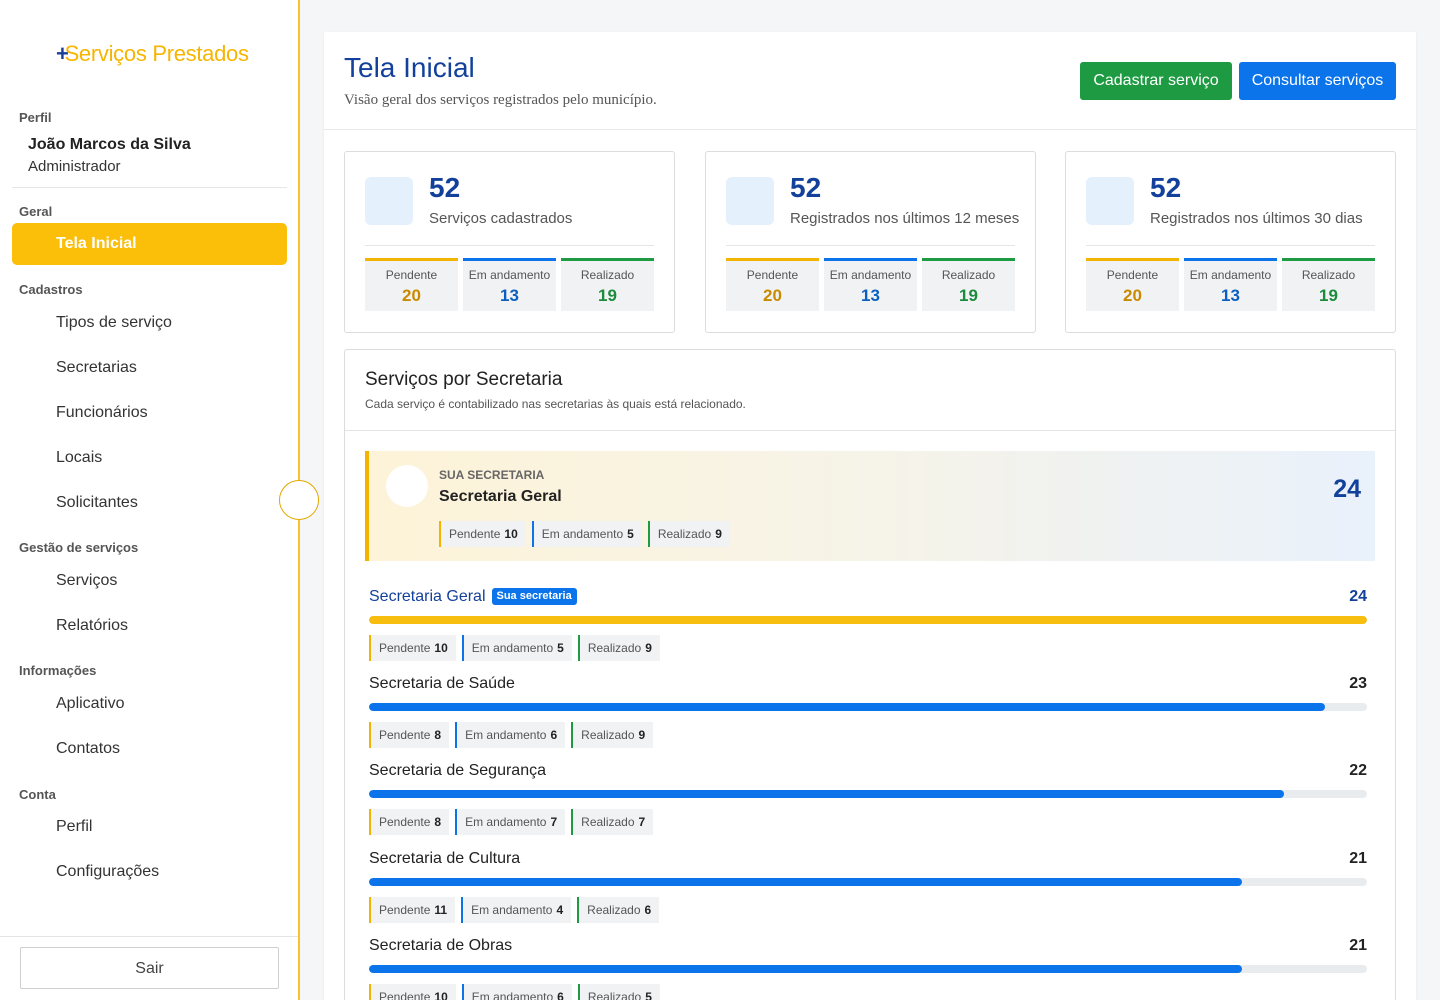 The width and height of the screenshot is (1440, 1000). What do you see at coordinates (299, 500) in the screenshot?
I see `sidebar-toggle-handle` at bounding box center [299, 500].